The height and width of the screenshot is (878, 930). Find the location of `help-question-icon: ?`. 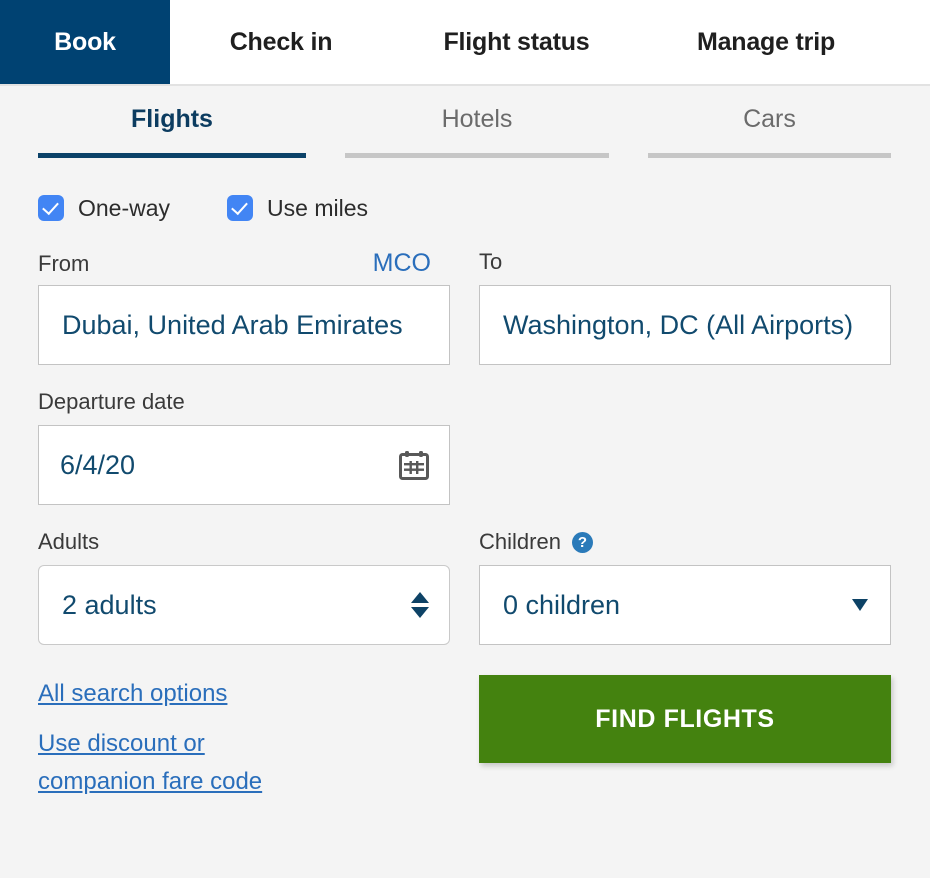

help-question-icon: ? is located at coordinates (582, 542).